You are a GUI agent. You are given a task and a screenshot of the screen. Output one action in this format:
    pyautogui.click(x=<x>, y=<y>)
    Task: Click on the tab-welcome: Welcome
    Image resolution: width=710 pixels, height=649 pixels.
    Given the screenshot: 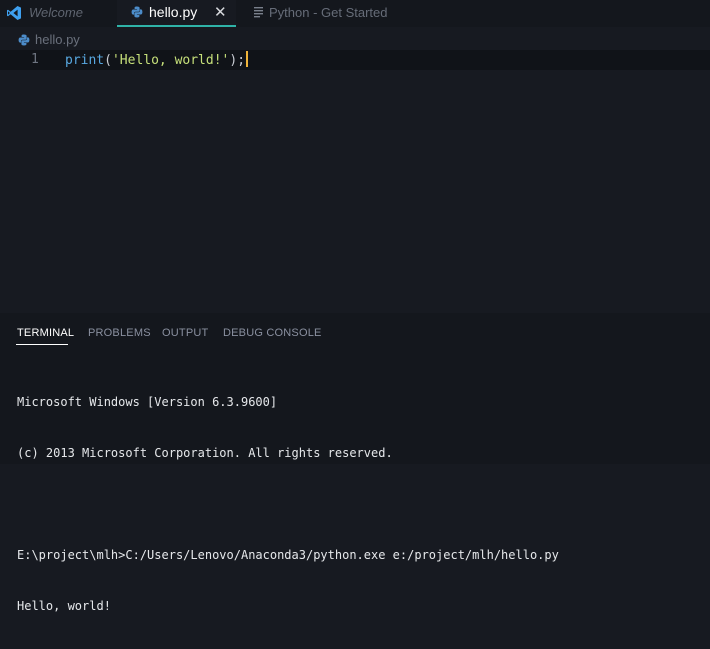 What is the action you would take?
    pyautogui.click(x=57, y=13)
    